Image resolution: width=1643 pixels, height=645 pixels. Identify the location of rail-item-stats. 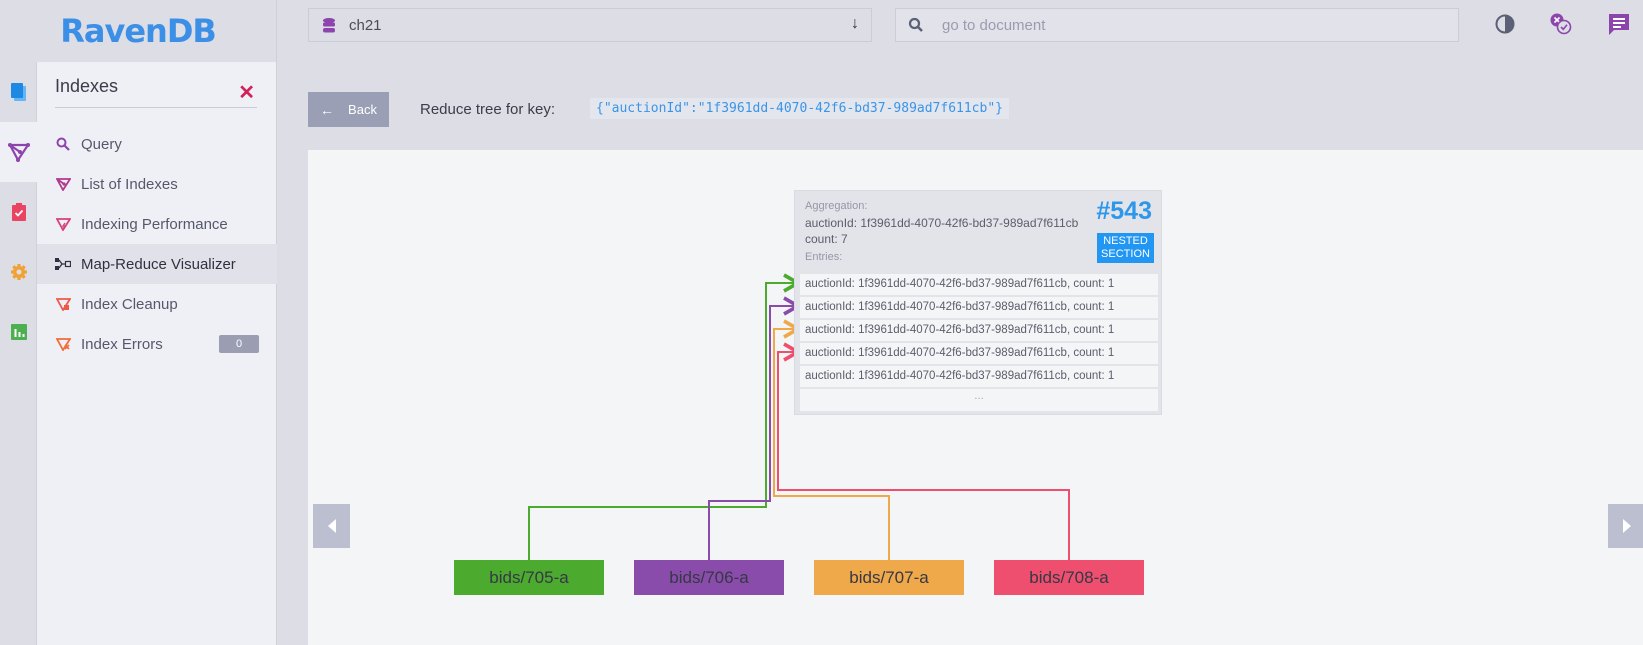
(18, 332).